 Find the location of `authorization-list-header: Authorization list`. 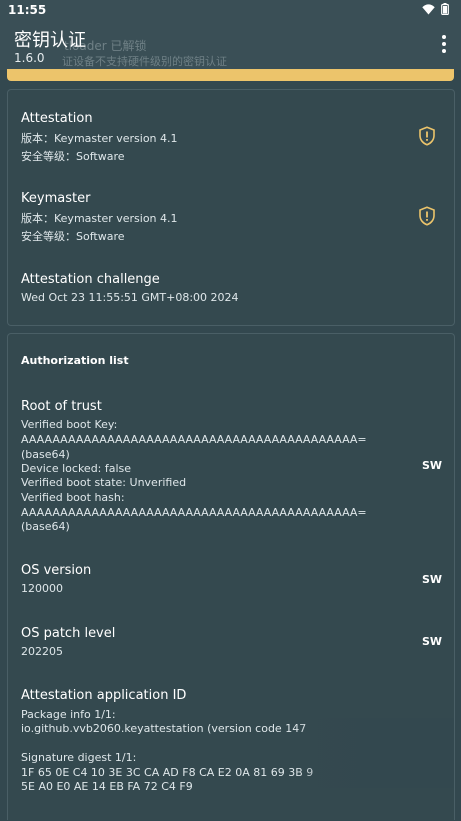

authorization-list-header: Authorization list is located at coordinates (75, 360).